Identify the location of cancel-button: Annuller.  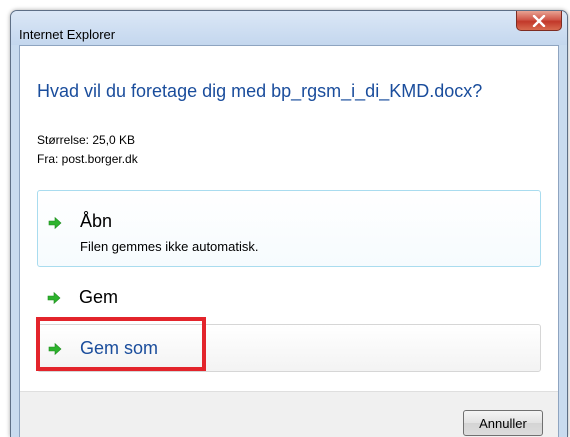
(503, 423).